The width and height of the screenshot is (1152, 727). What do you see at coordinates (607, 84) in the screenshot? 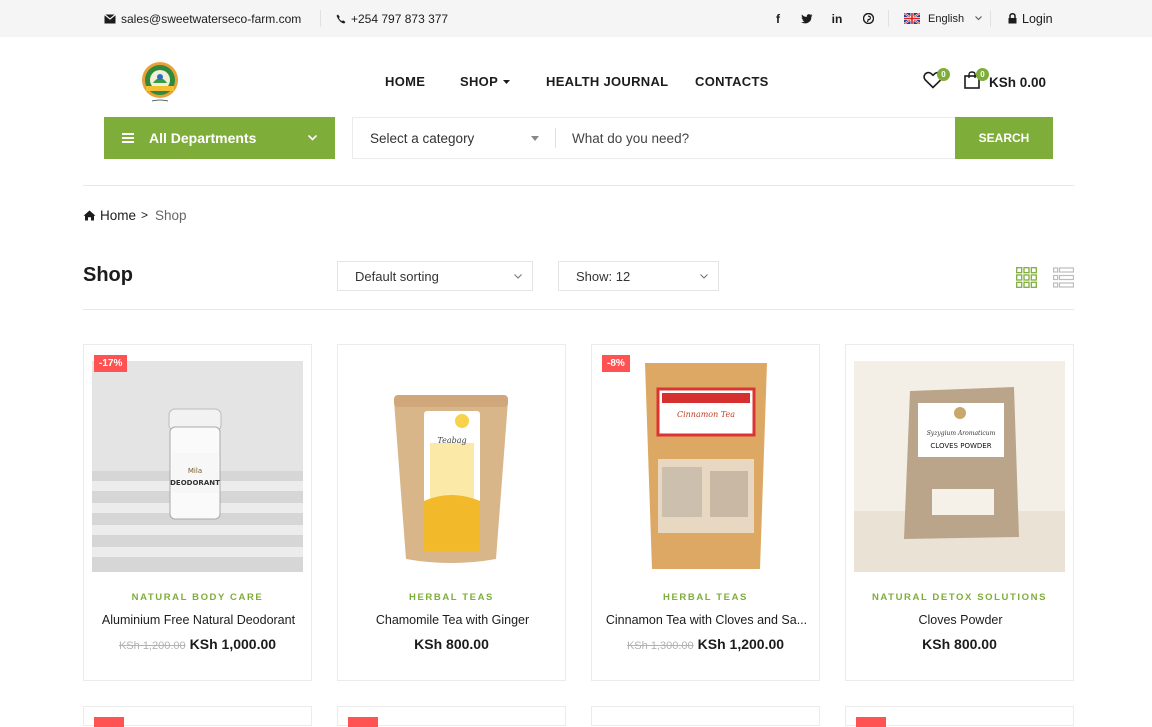
I see `nav-health-journal: HEALTH JOURNAL` at bounding box center [607, 84].